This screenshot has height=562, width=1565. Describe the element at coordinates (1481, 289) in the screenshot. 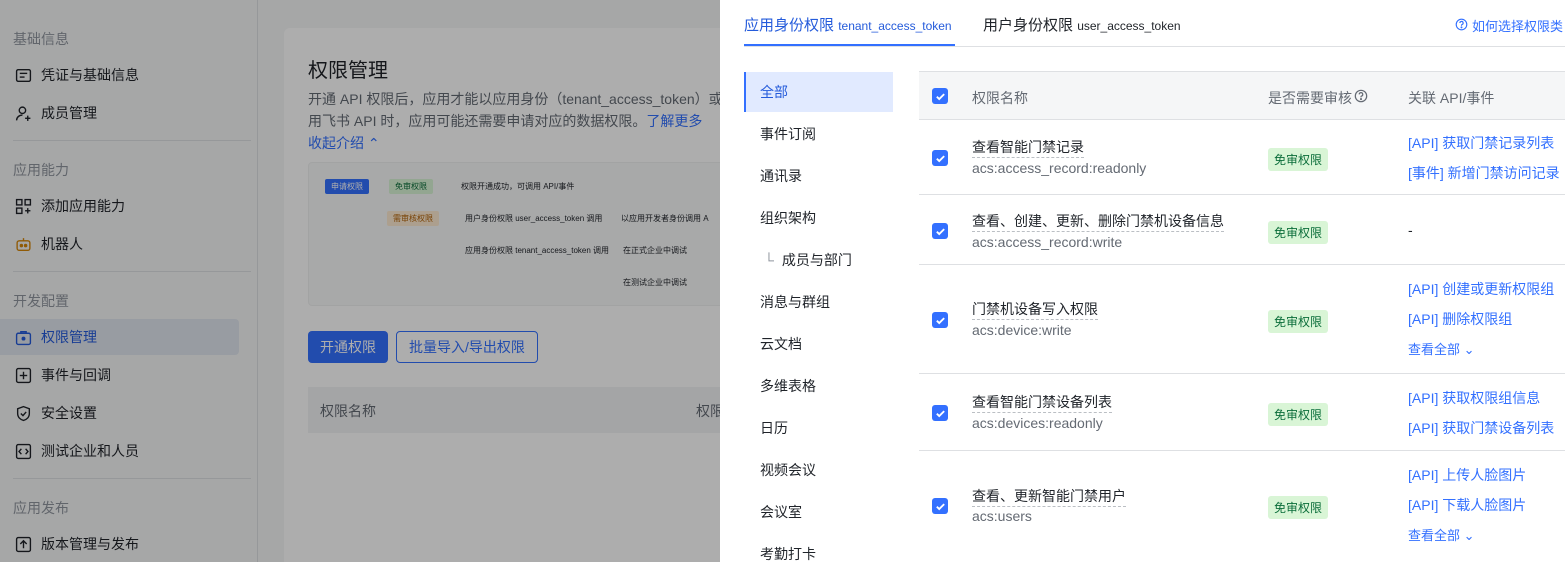

I see `api-link: [API] 创建或更新权限组` at that location.